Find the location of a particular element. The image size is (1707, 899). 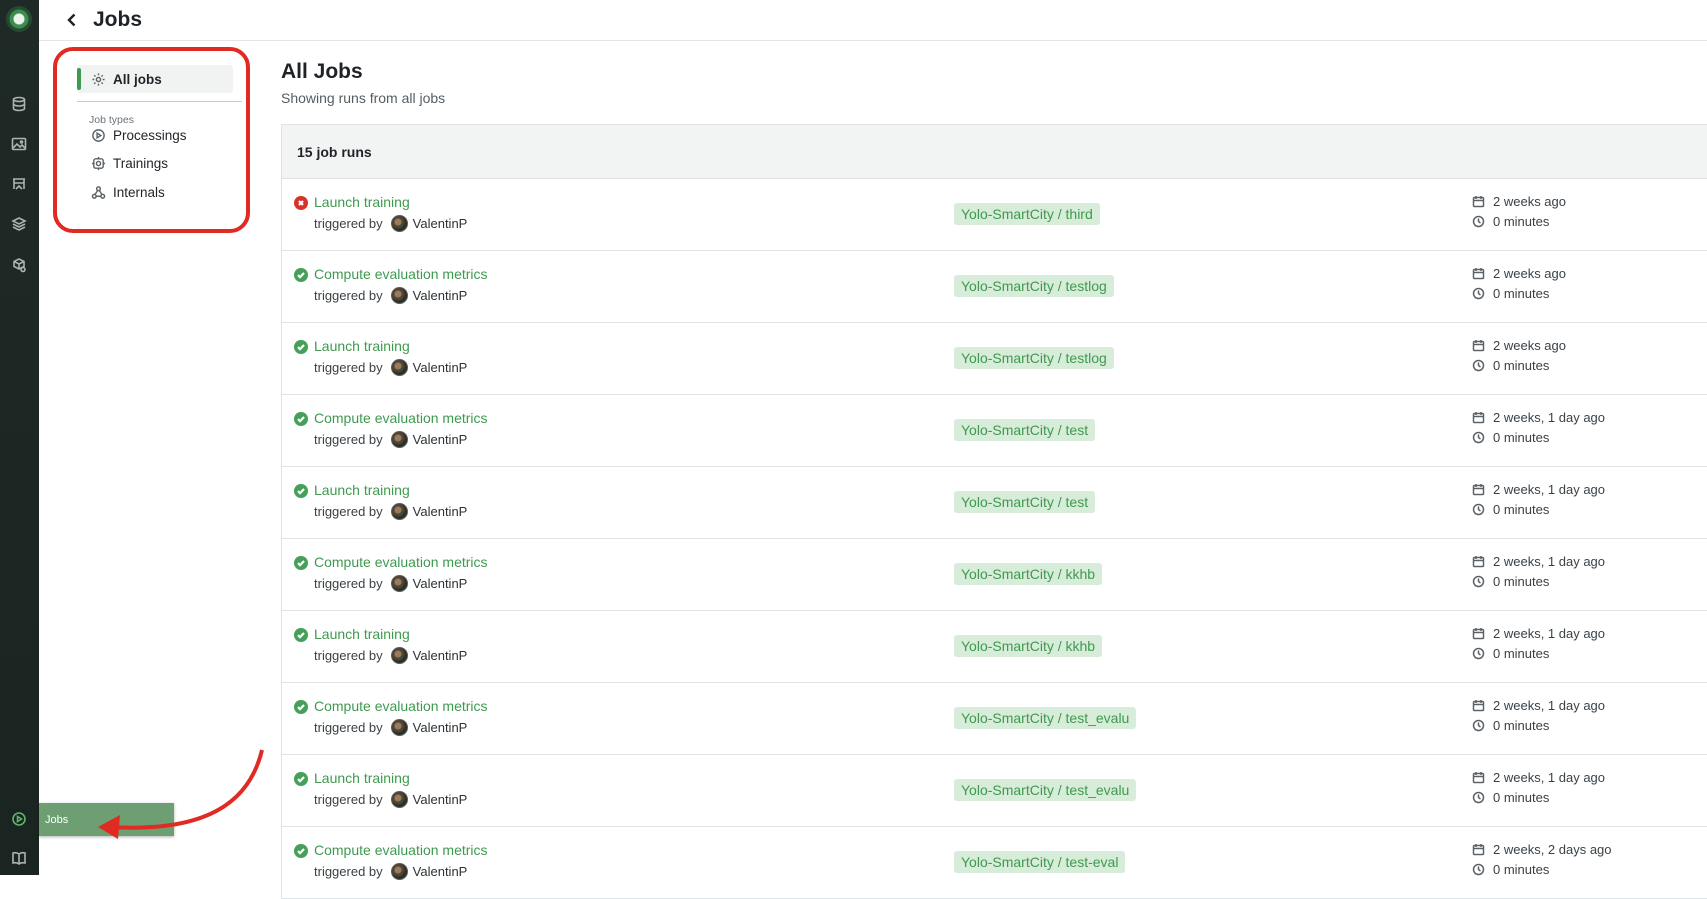

run-tag: Yolo-SmartCity / third is located at coordinates (1027, 214).